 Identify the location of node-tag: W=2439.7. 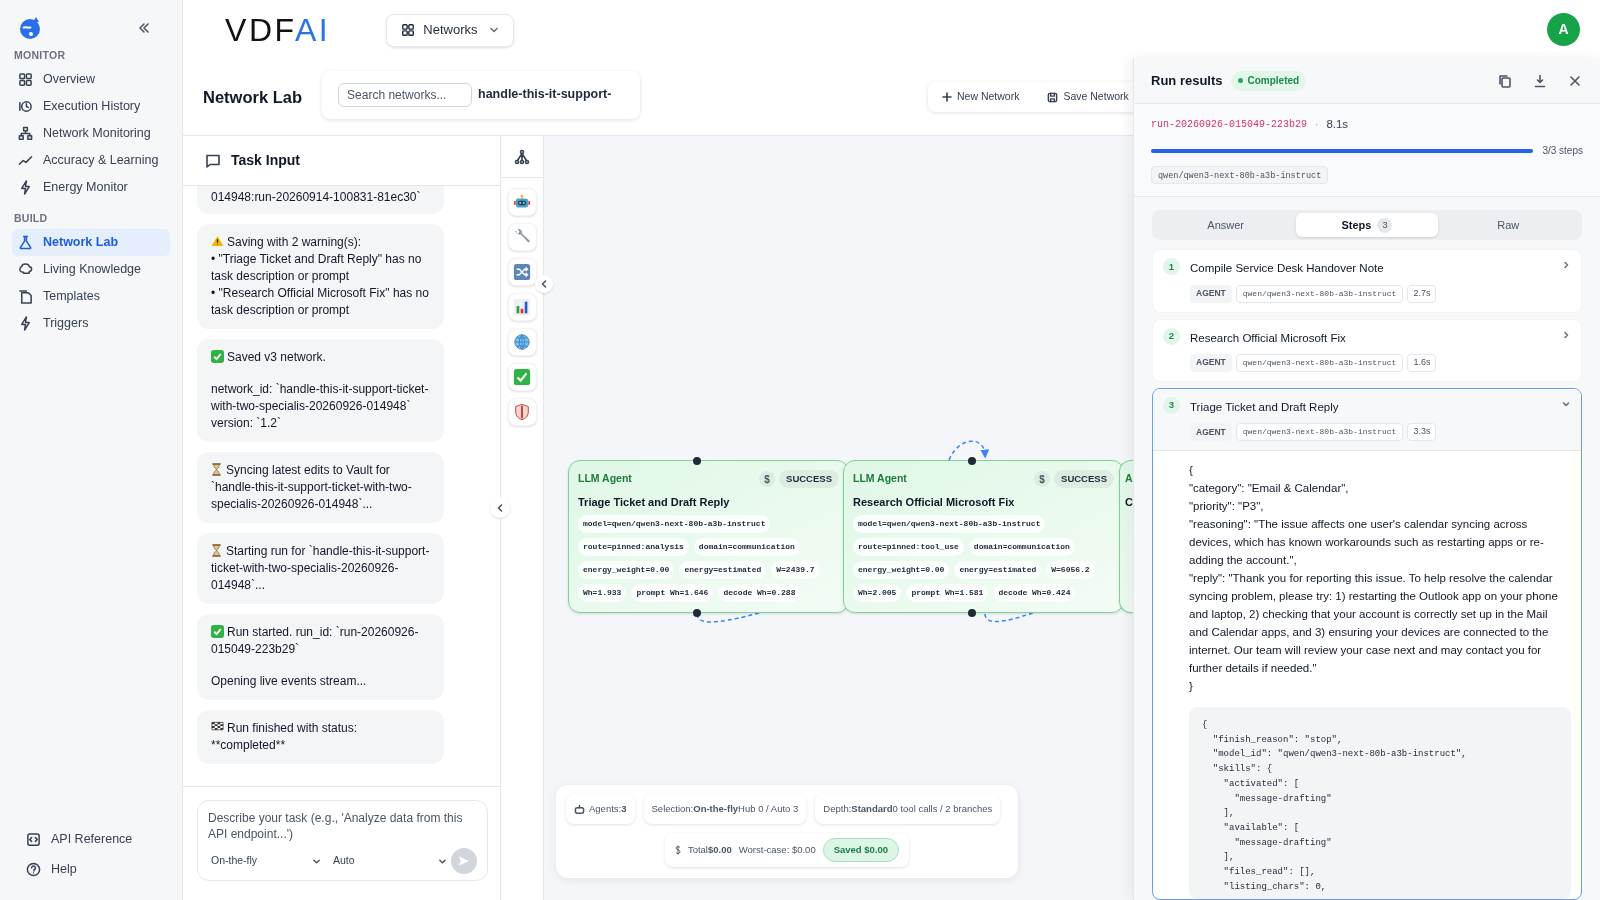
(795, 569).